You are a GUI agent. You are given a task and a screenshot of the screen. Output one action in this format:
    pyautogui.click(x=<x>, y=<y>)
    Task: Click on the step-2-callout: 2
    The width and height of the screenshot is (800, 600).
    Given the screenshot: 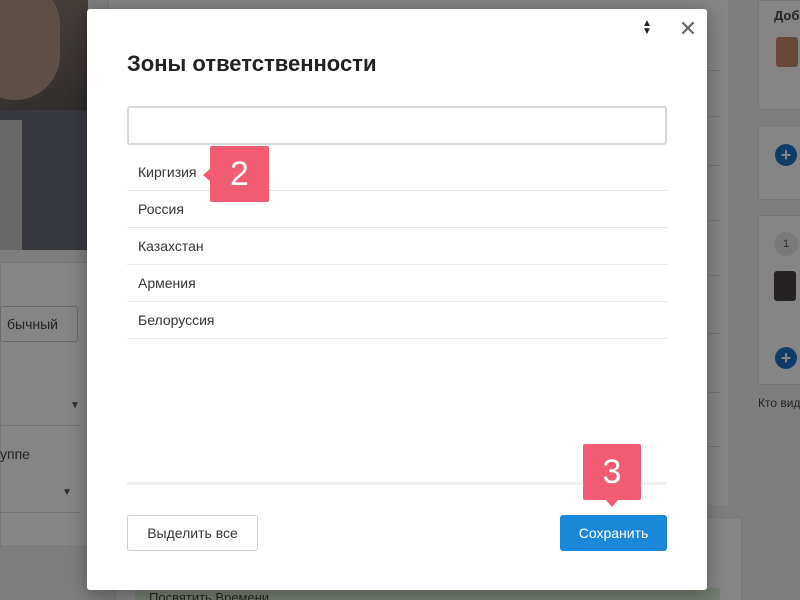 What is the action you would take?
    pyautogui.click(x=236, y=174)
    